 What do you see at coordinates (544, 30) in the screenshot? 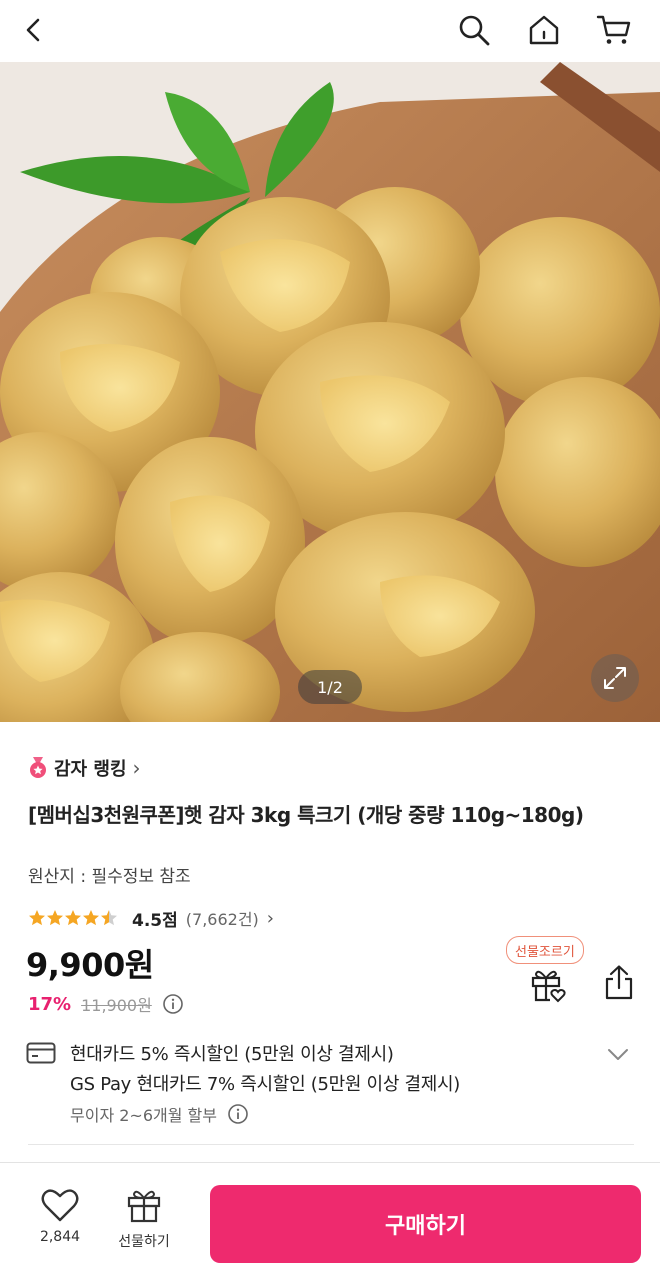
I see `home-icon` at bounding box center [544, 30].